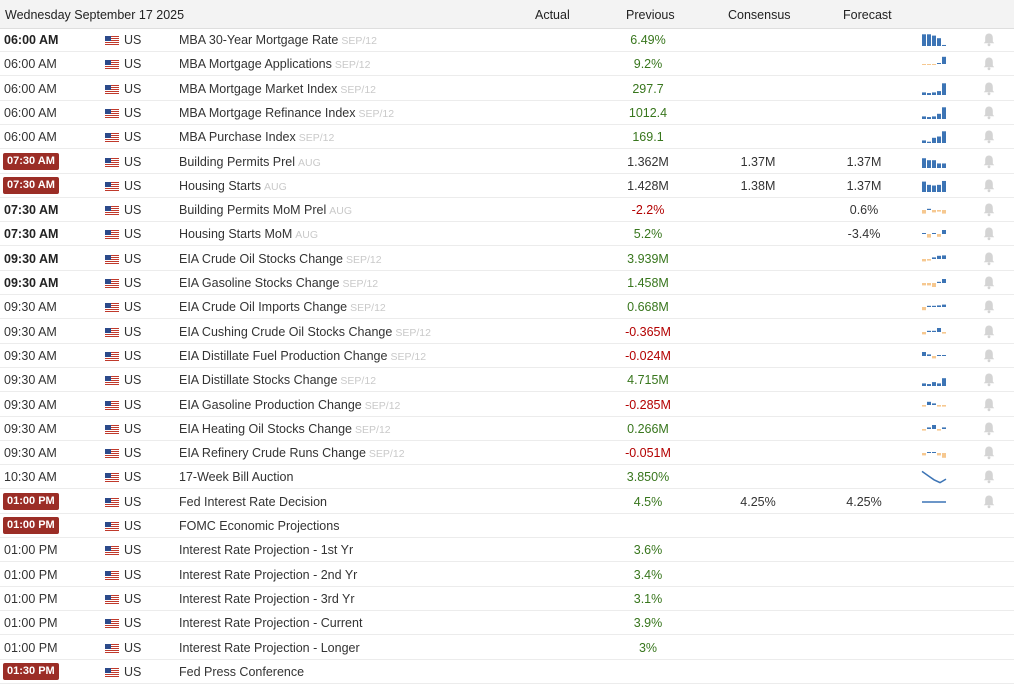 The image size is (1024, 684). I want to click on event-name-text: EIA Distillate Stocks Change, so click(258, 380).